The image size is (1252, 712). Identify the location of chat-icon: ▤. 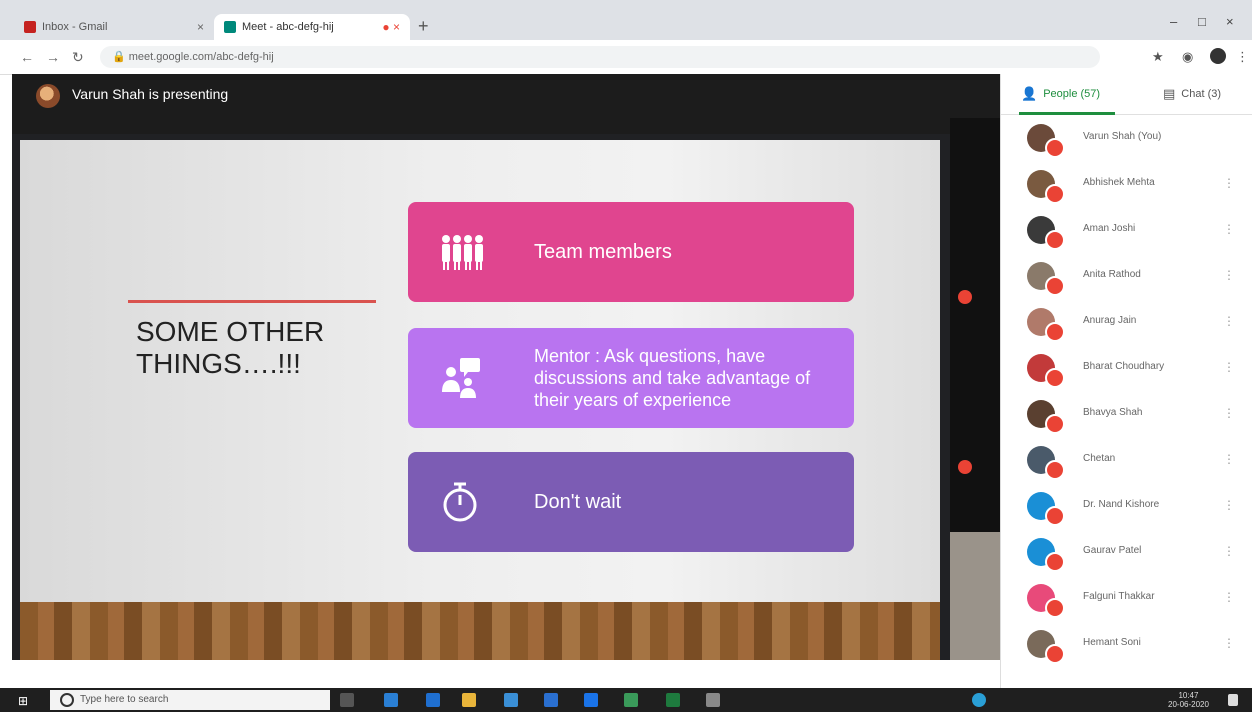
(1169, 93).